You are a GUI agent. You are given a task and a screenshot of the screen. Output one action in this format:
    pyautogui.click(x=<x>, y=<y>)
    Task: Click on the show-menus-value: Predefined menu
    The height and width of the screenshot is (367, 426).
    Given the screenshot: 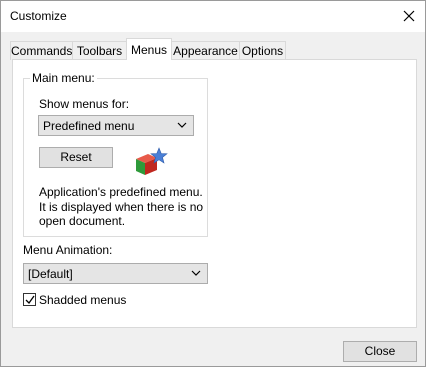 What is the action you would take?
    pyautogui.click(x=89, y=126)
    